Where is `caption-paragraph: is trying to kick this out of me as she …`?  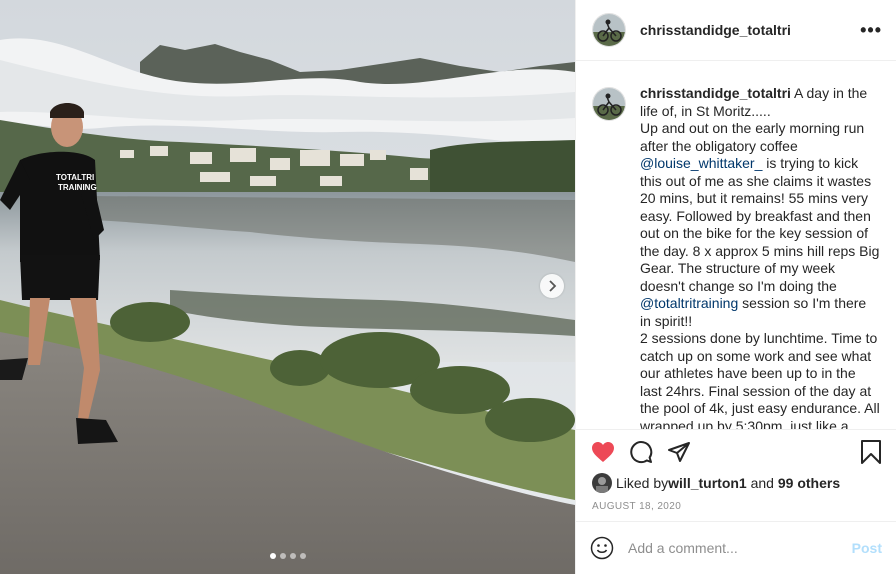 caption-paragraph: is trying to kick this out of me as she … is located at coordinates (760, 224).